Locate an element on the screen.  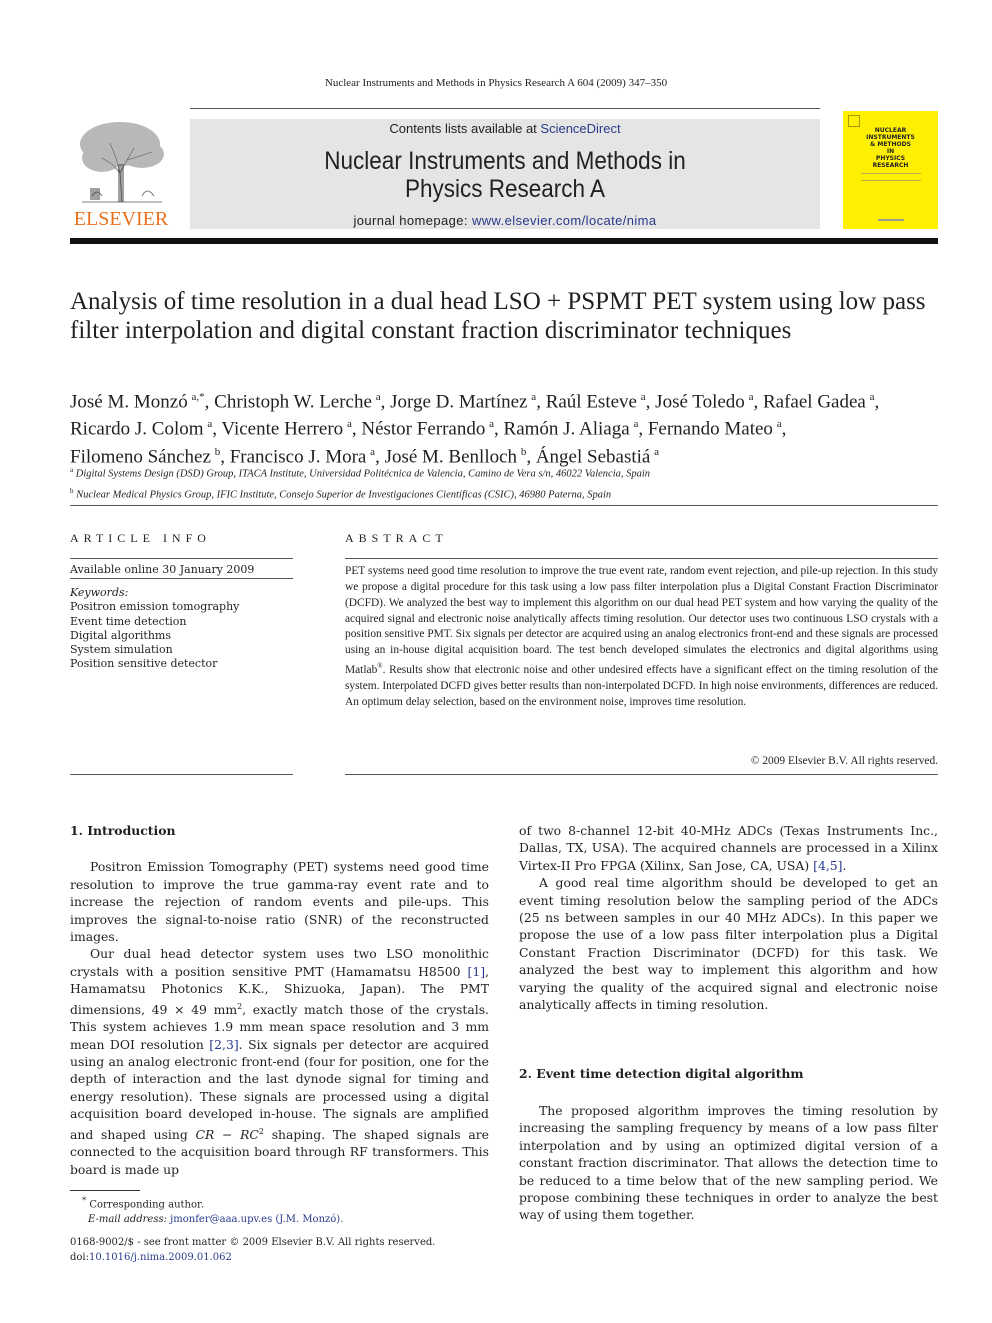
homepage-prefix: journal homepage: is located at coordinates (412, 220).